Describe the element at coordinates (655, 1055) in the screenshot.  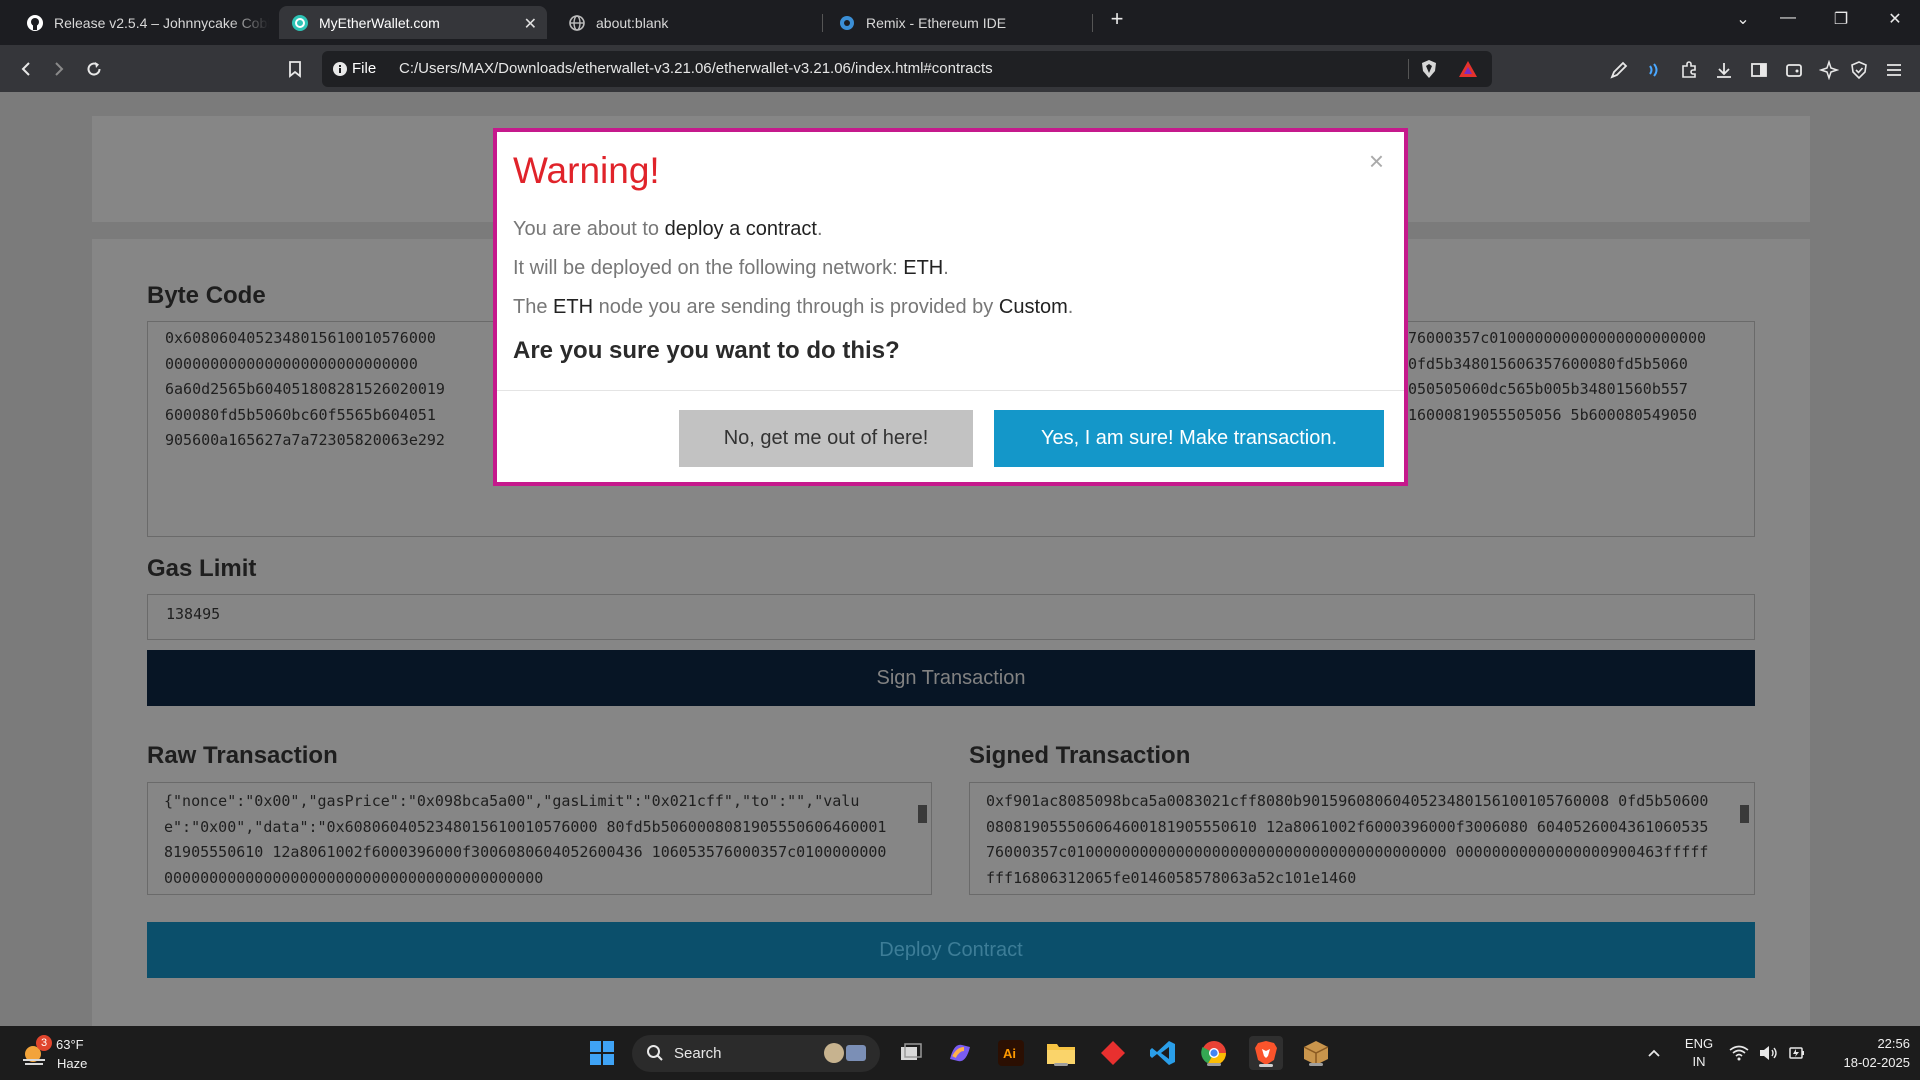
I see `search-icon` at that location.